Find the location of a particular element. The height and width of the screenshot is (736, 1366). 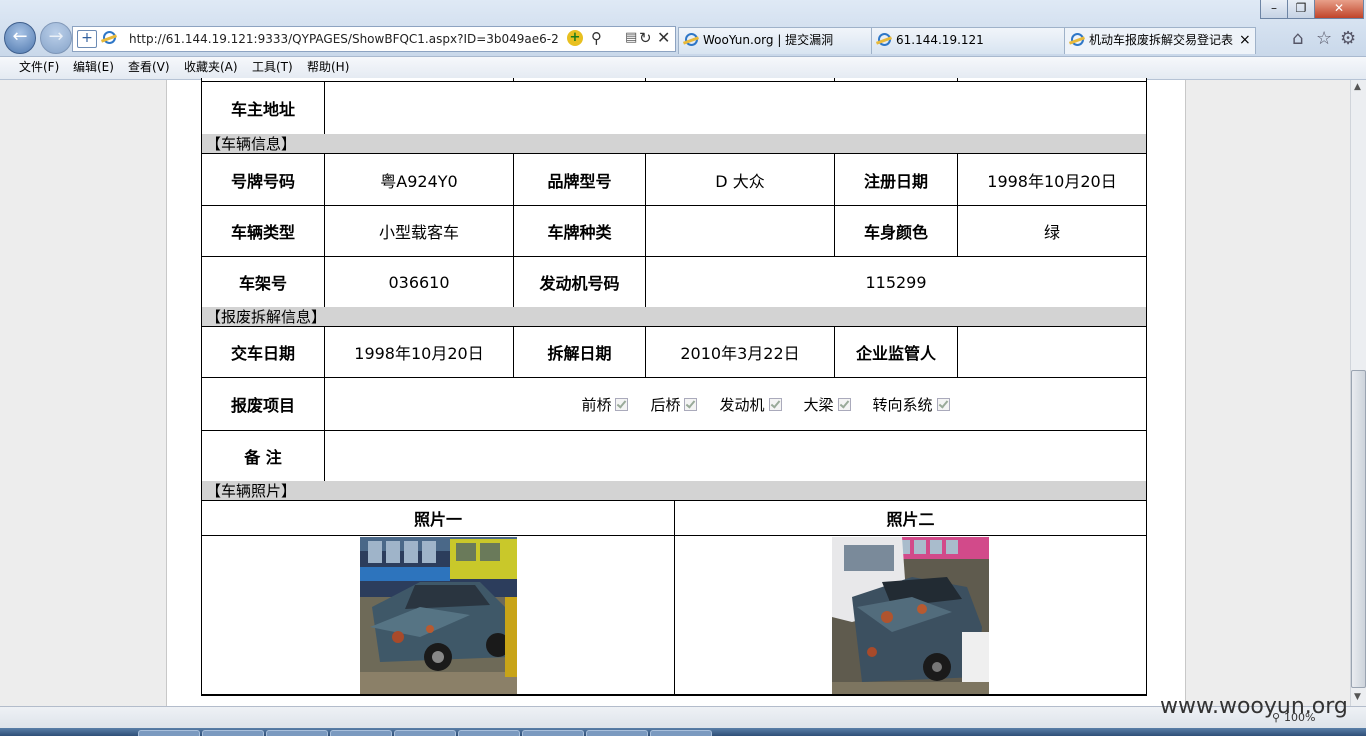

back-button: ← is located at coordinates (20, 38).